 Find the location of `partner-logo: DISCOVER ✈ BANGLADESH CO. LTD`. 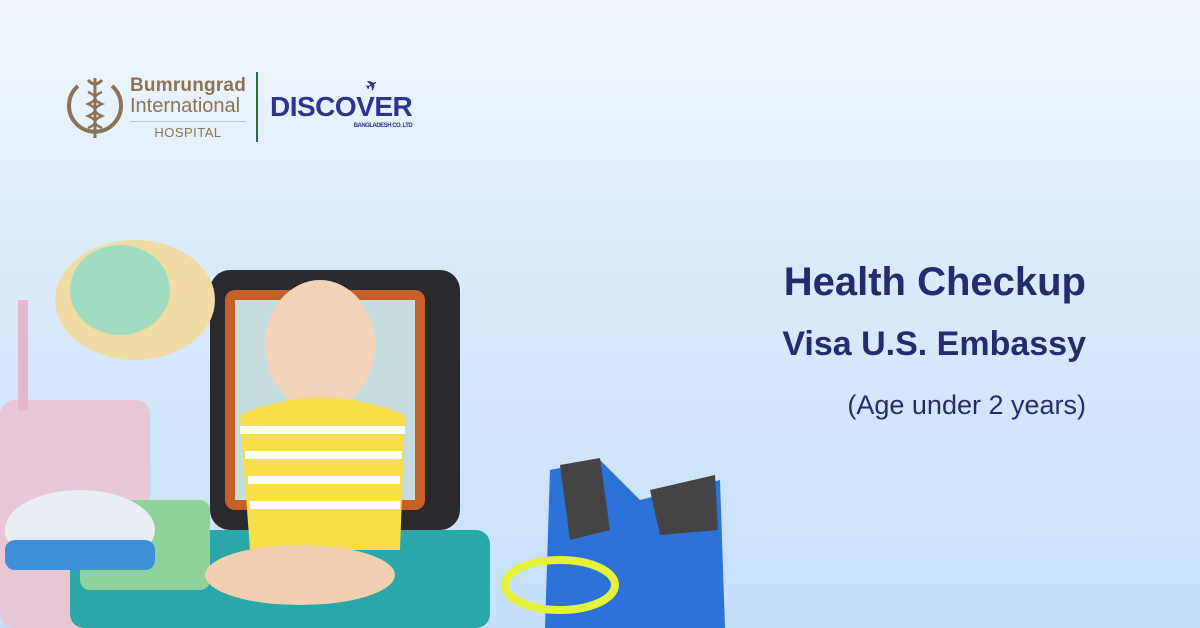

partner-logo: DISCOVER ✈ BANGLADESH CO. LTD is located at coordinates (341, 102).